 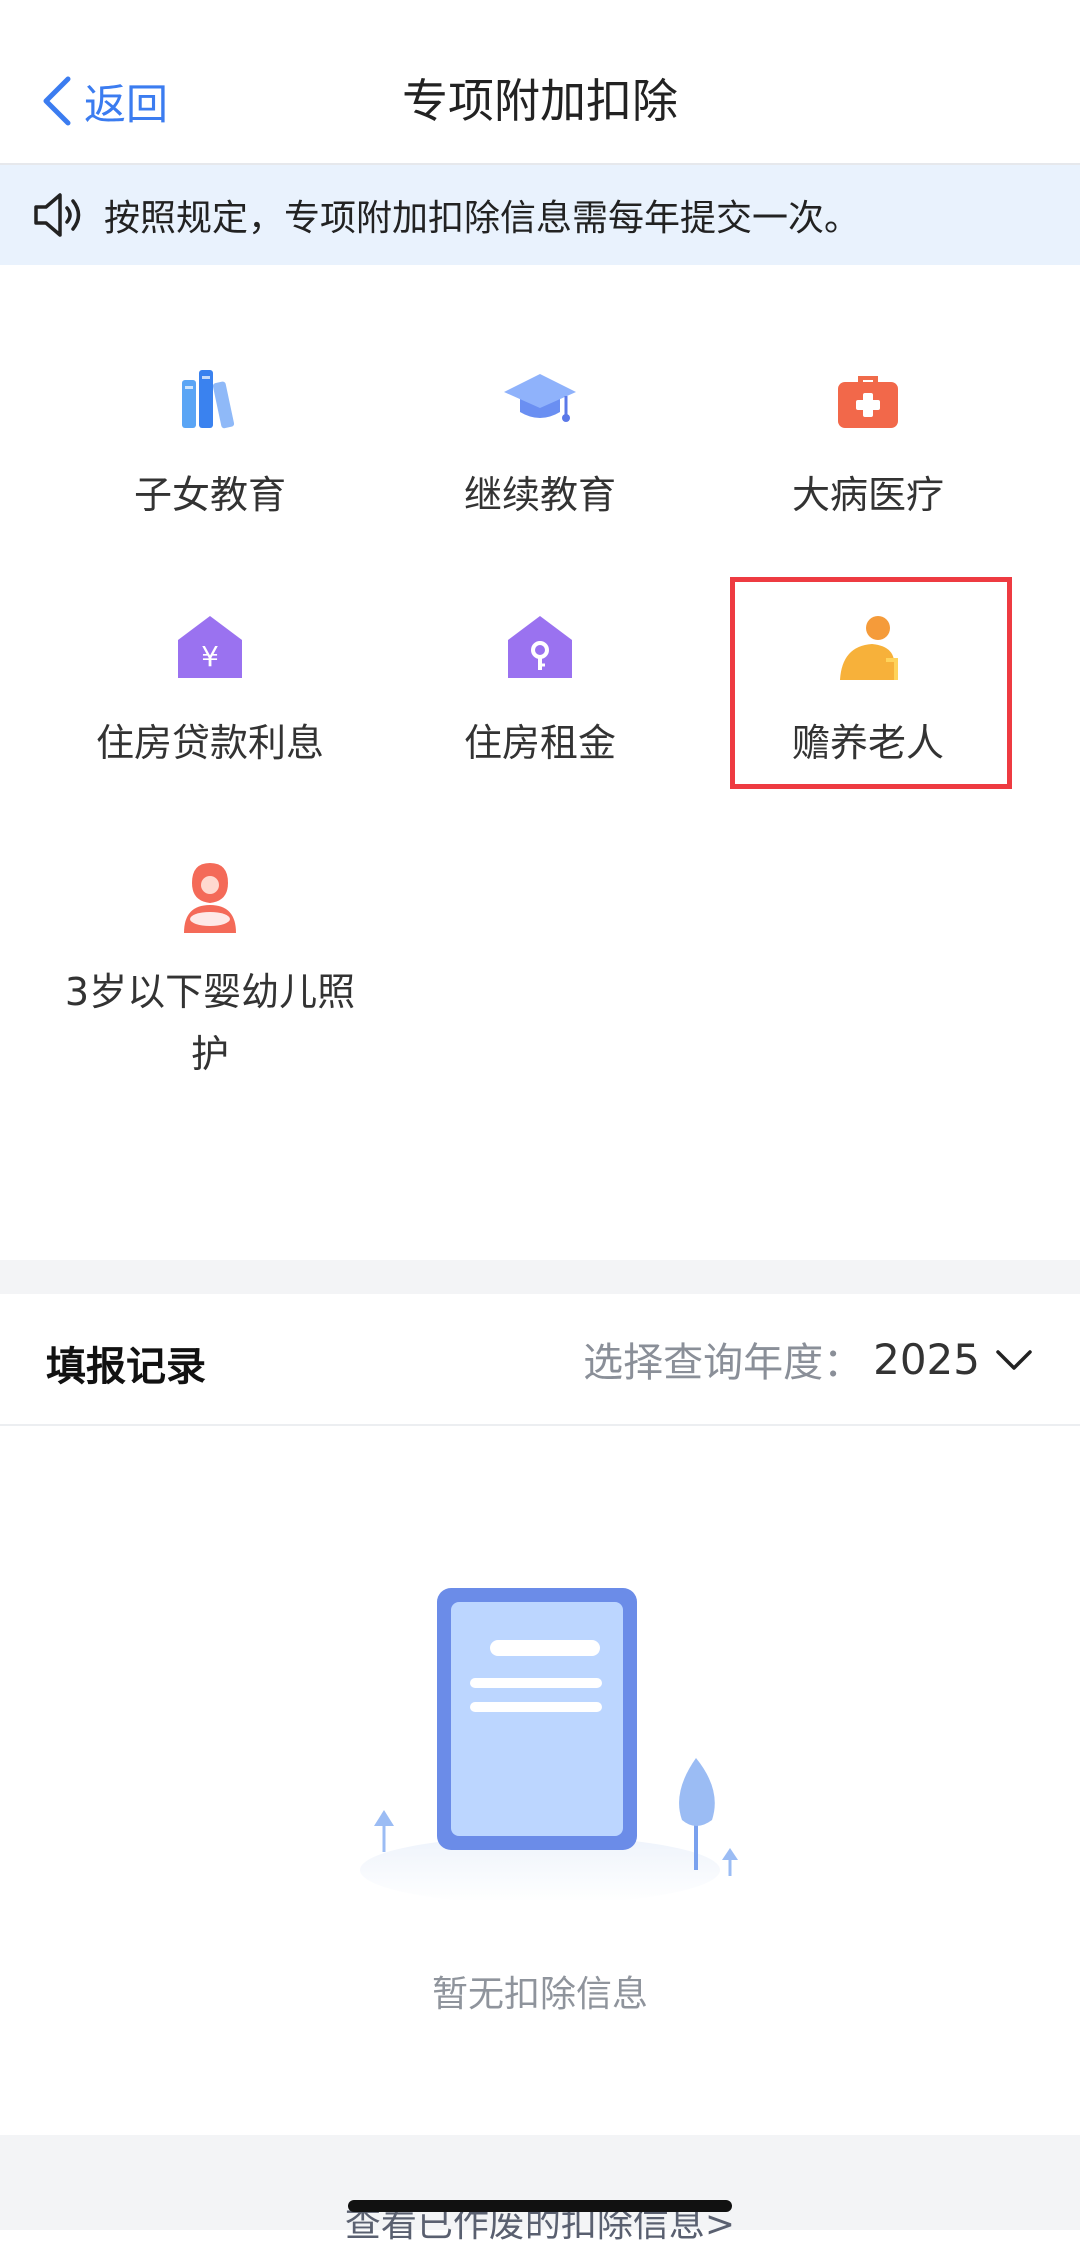 I want to click on home-indicator, so click(x=540, y=2206).